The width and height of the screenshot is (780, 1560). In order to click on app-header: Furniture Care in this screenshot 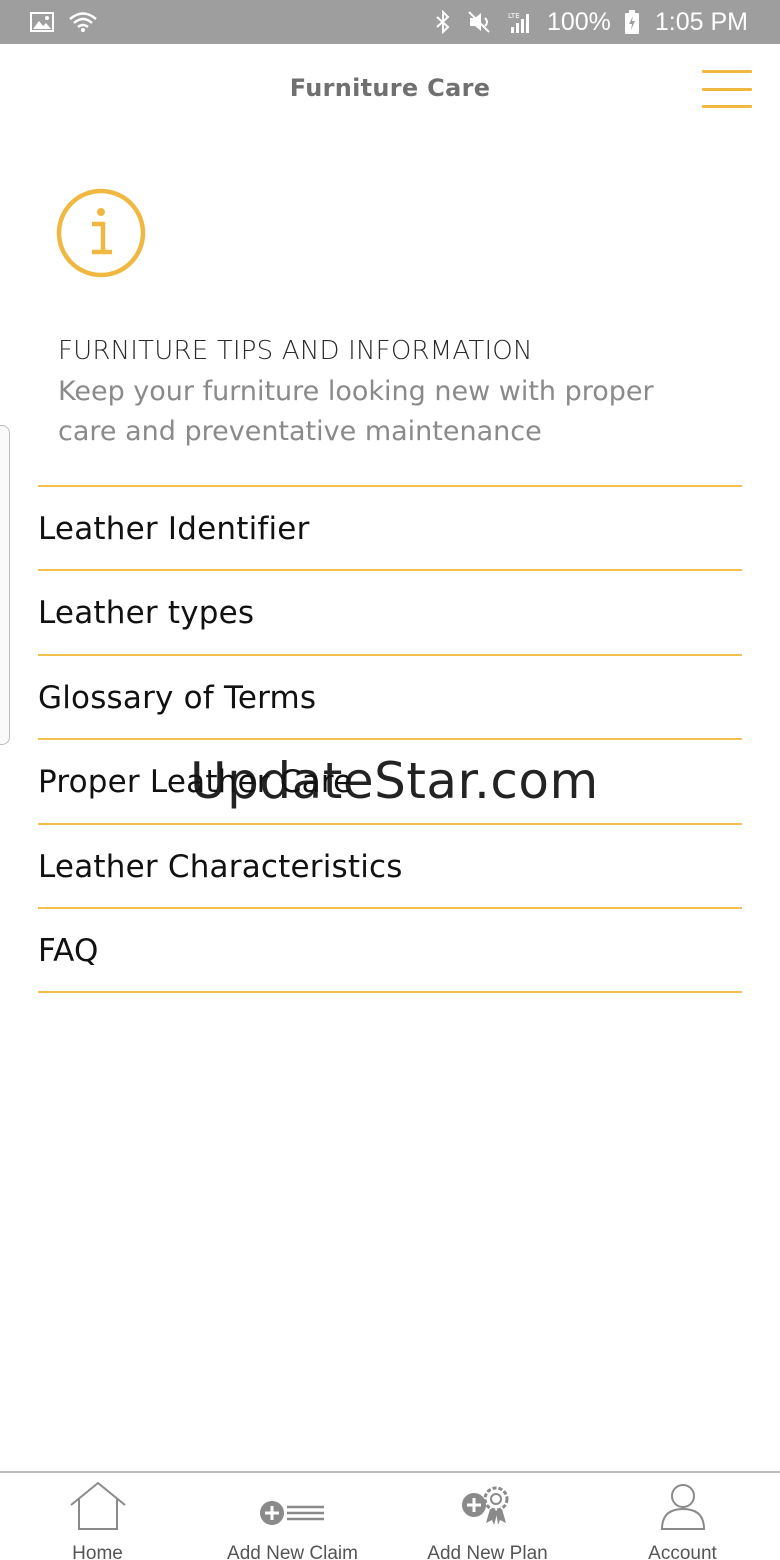, I will do `click(390, 90)`.